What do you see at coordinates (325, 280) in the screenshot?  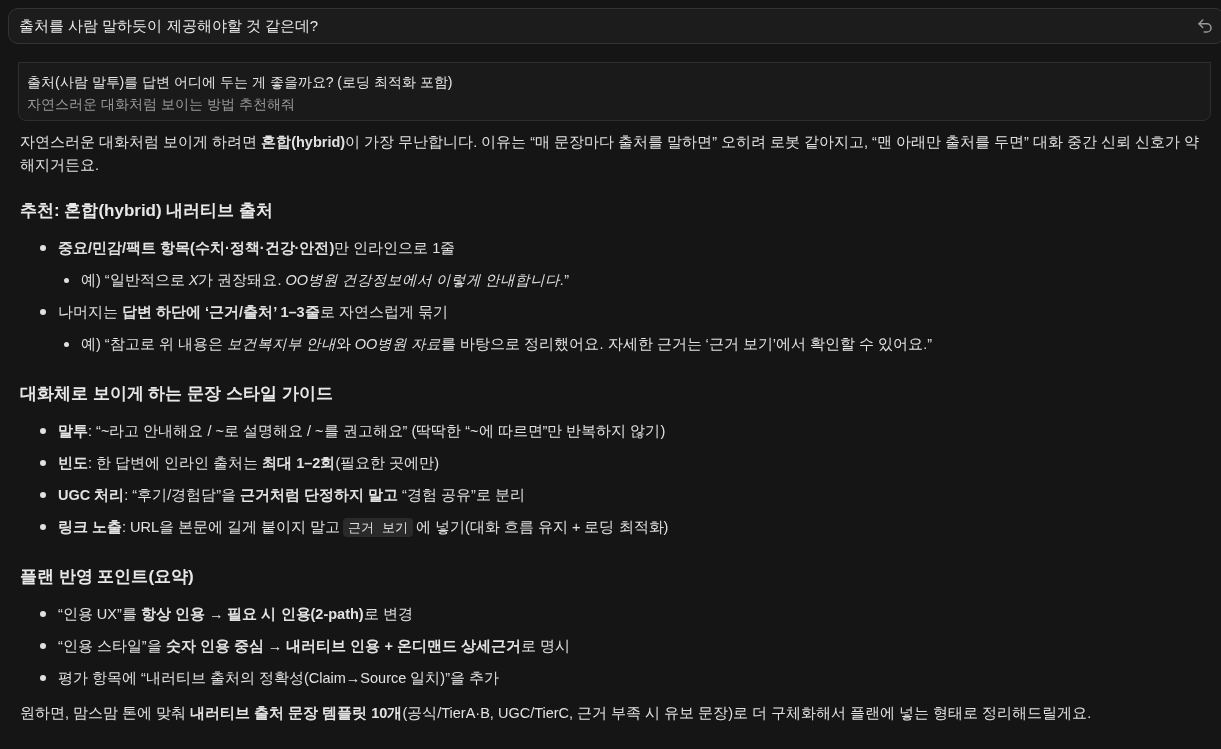 I see `bullet-text: 예) “일반적으로 X가 권장돼요. OO병원 건강정보에서 이렇게 안내합니다.”` at bounding box center [325, 280].